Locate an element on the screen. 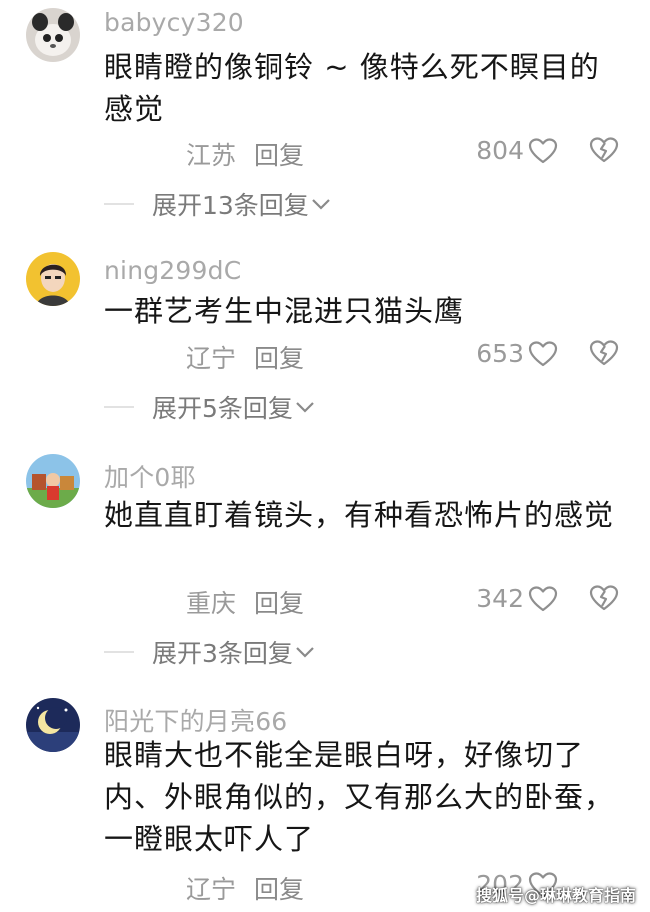 The image size is (650, 912). like-button: 804 is located at coordinates (517, 150).